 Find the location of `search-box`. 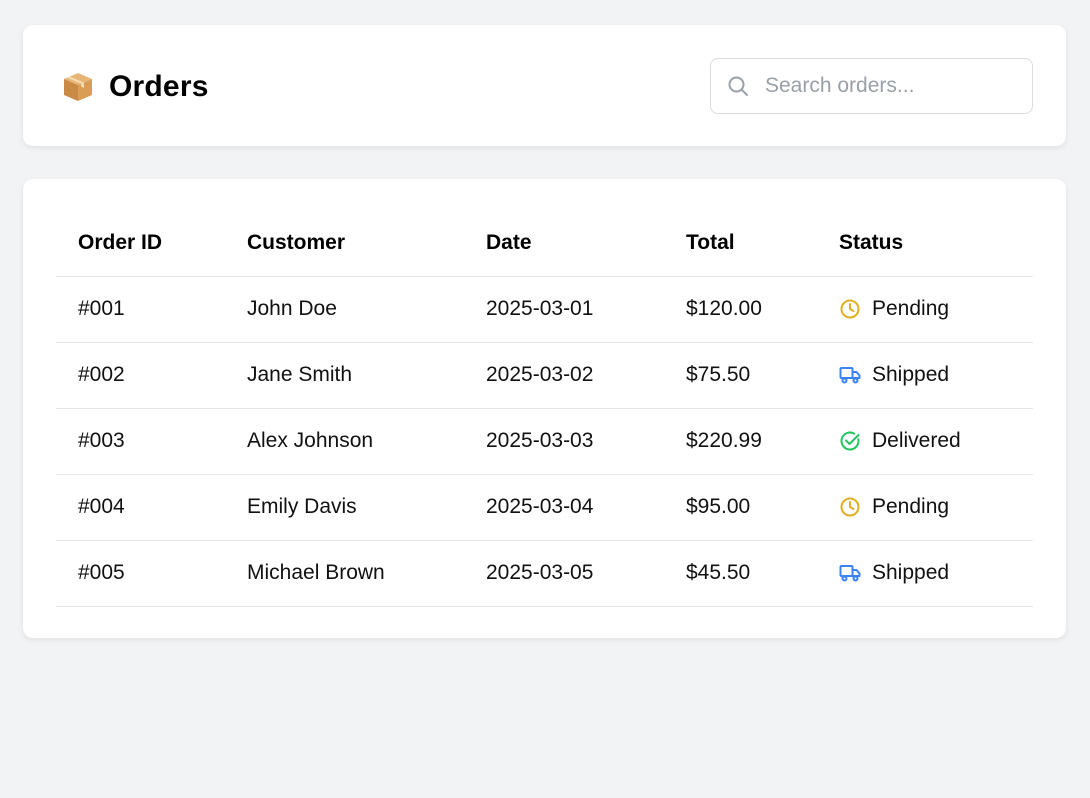

search-box is located at coordinates (871, 86).